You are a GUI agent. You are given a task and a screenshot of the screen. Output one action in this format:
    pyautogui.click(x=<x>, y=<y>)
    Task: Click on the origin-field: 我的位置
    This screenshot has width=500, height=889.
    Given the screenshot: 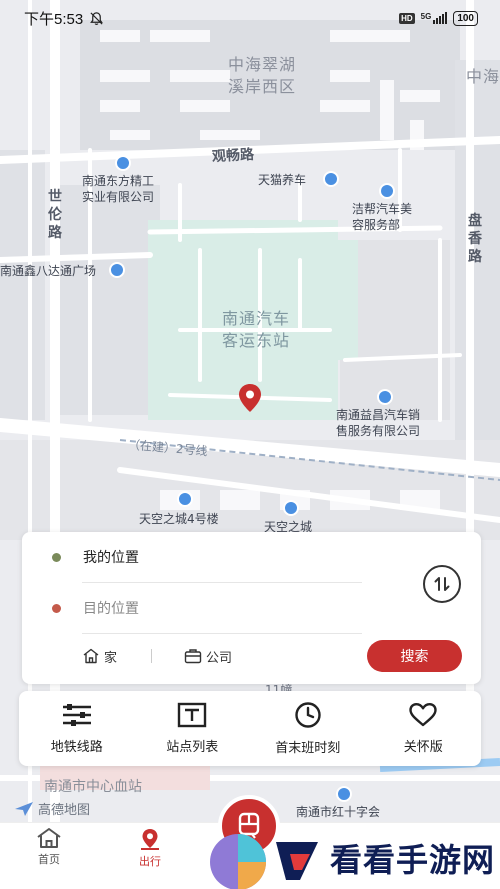 What is the action you would take?
    pyautogui.click(x=192, y=557)
    